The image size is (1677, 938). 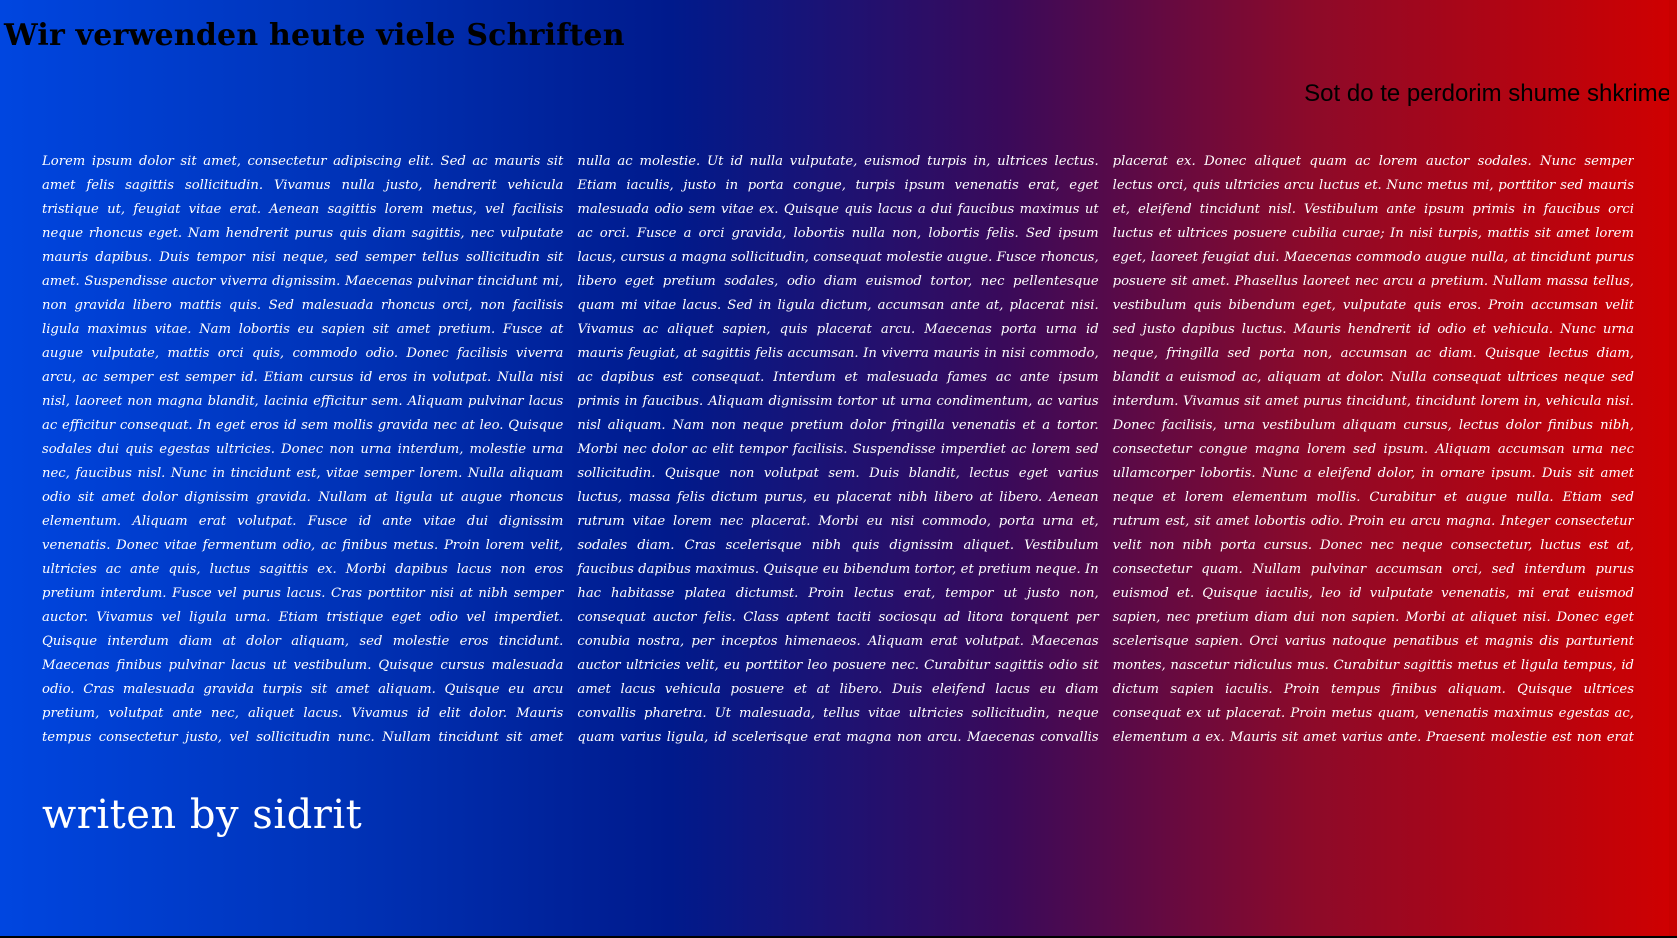 I want to click on author-credit: writen by sidrit, so click(x=202, y=815).